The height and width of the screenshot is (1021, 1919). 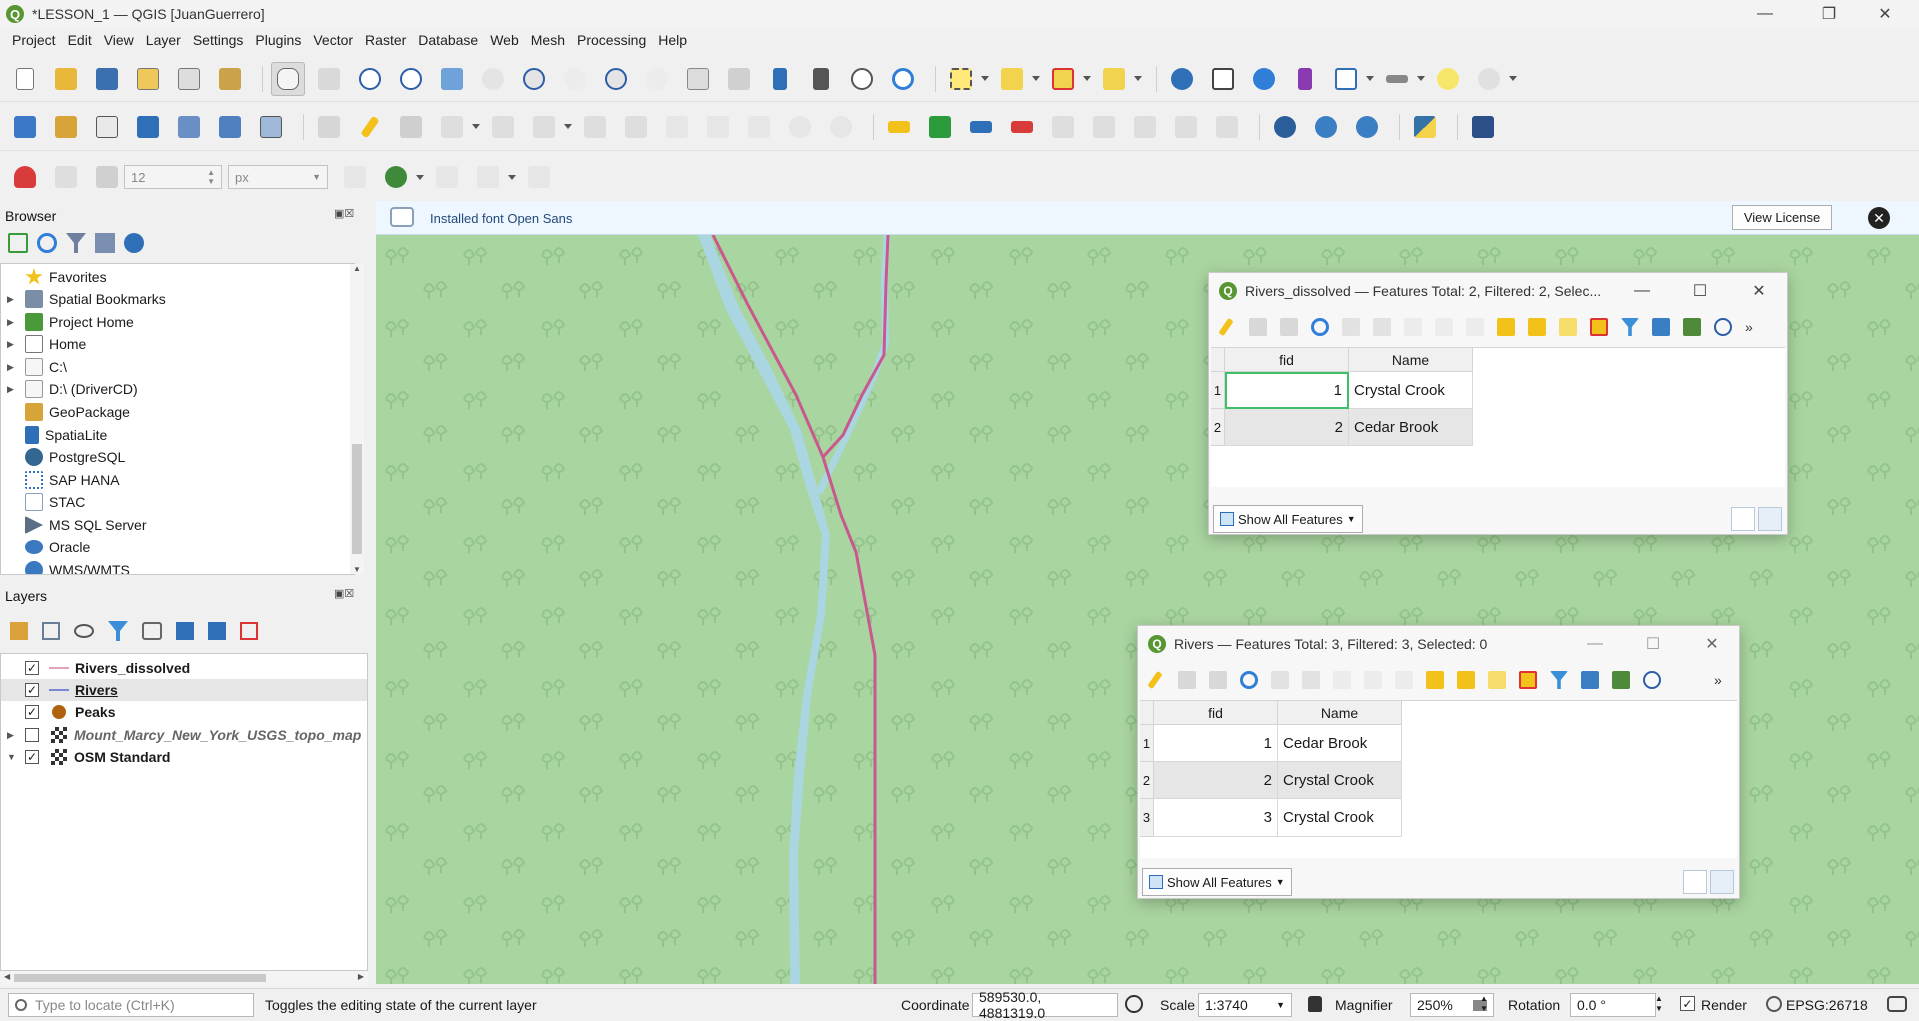 I want to click on show-hide-labels-button, so click(x=1104, y=127).